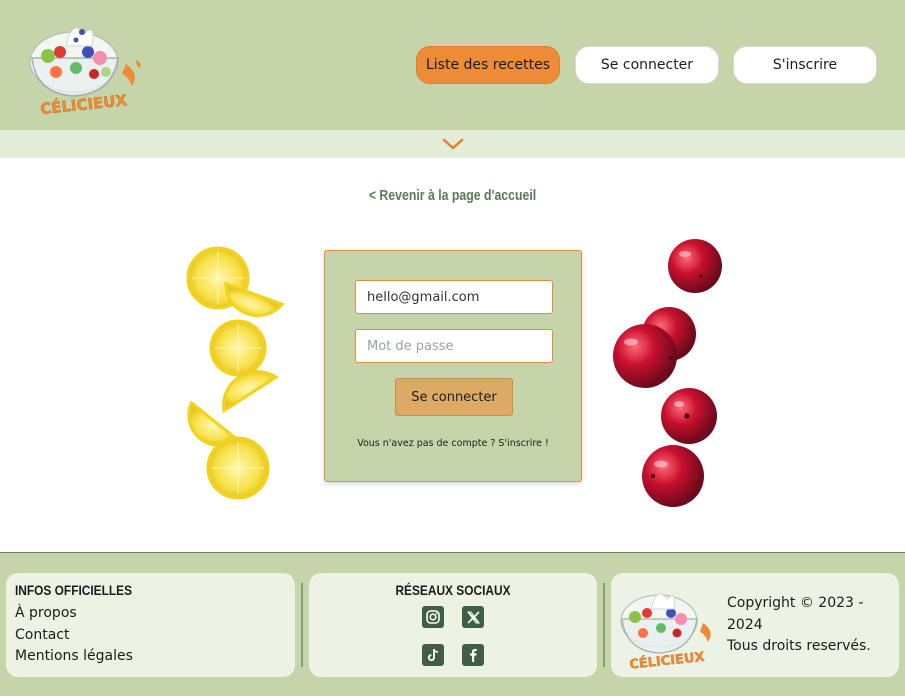 The image size is (905, 696). I want to click on footer-info-title: INFOS OFFICIELLES, so click(74, 590).